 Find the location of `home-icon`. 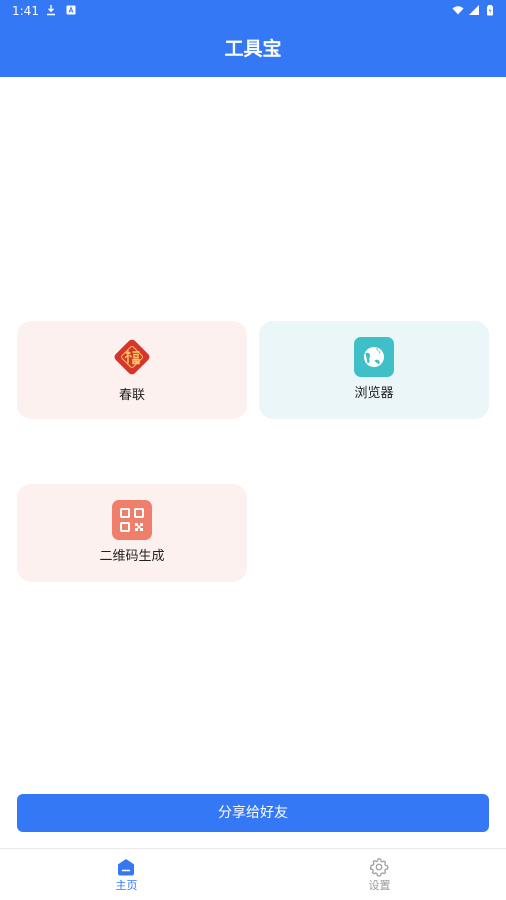

home-icon is located at coordinates (126, 867).